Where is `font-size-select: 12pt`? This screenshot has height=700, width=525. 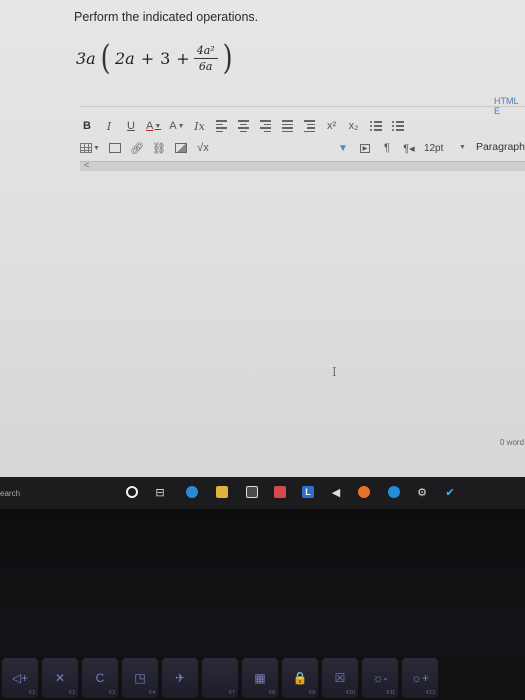
font-size-select: 12pt is located at coordinates (433, 148).